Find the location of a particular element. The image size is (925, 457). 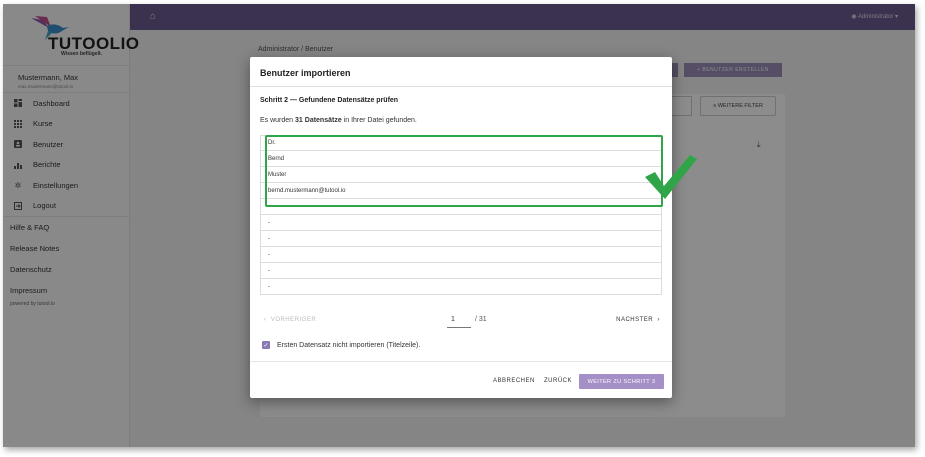

found-prefix: Es wurden is located at coordinates (278, 120).